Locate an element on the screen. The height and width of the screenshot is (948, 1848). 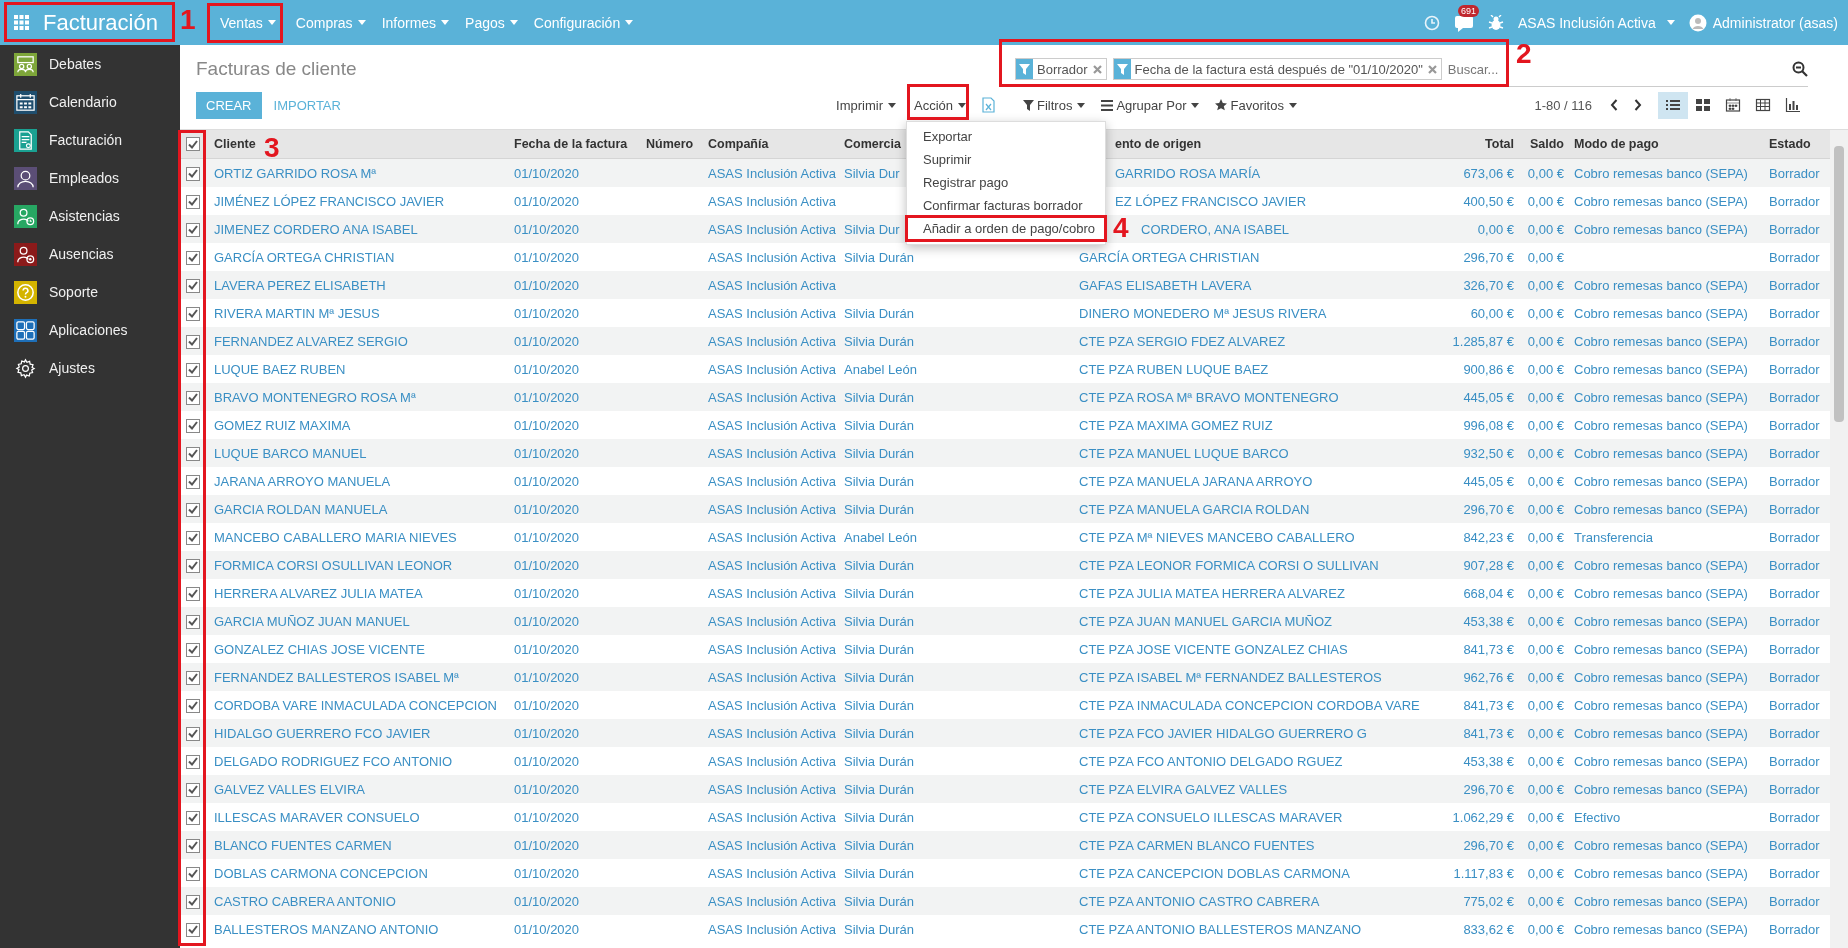
table-cell: RIVERA MARTIN Mª JESUS is located at coordinates (297, 313).